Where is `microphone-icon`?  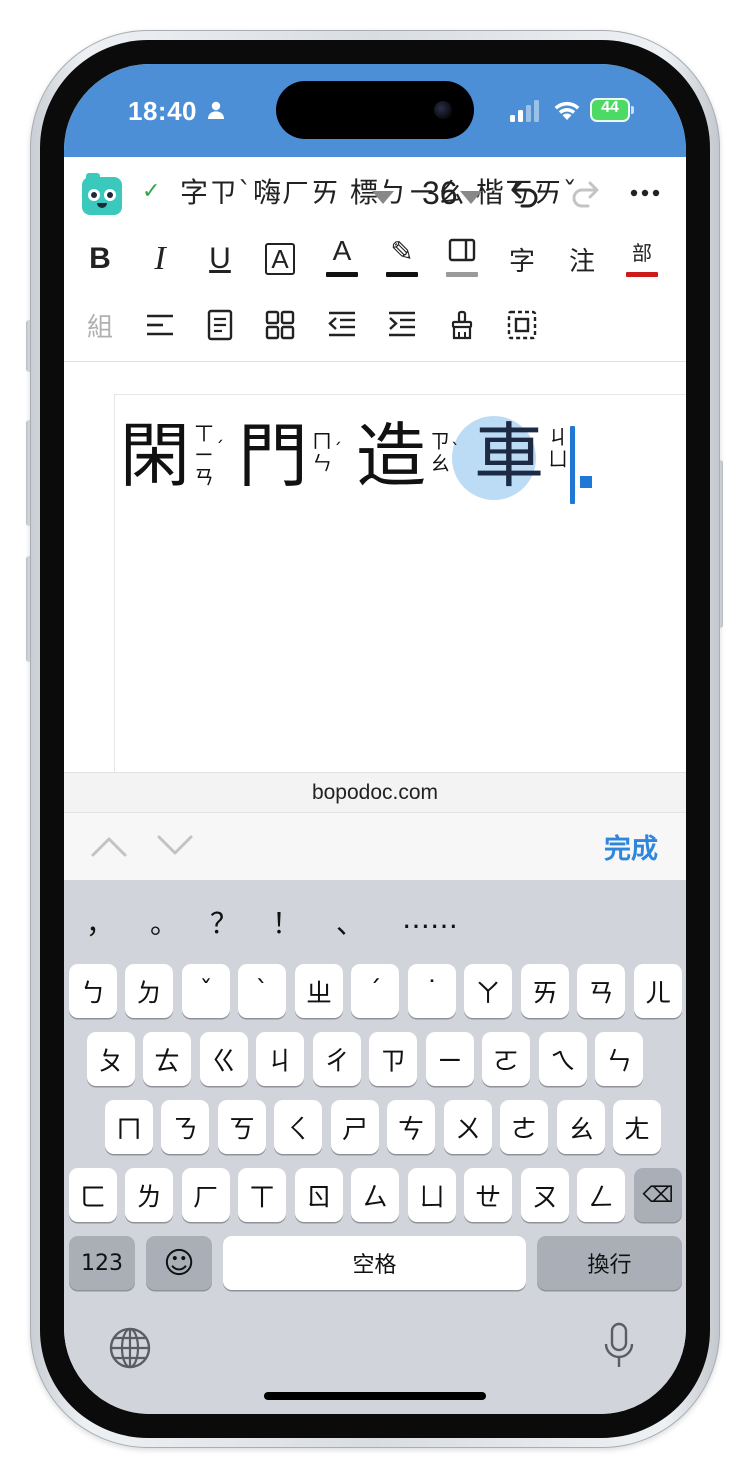 microphone-icon is located at coordinates (619, 1346).